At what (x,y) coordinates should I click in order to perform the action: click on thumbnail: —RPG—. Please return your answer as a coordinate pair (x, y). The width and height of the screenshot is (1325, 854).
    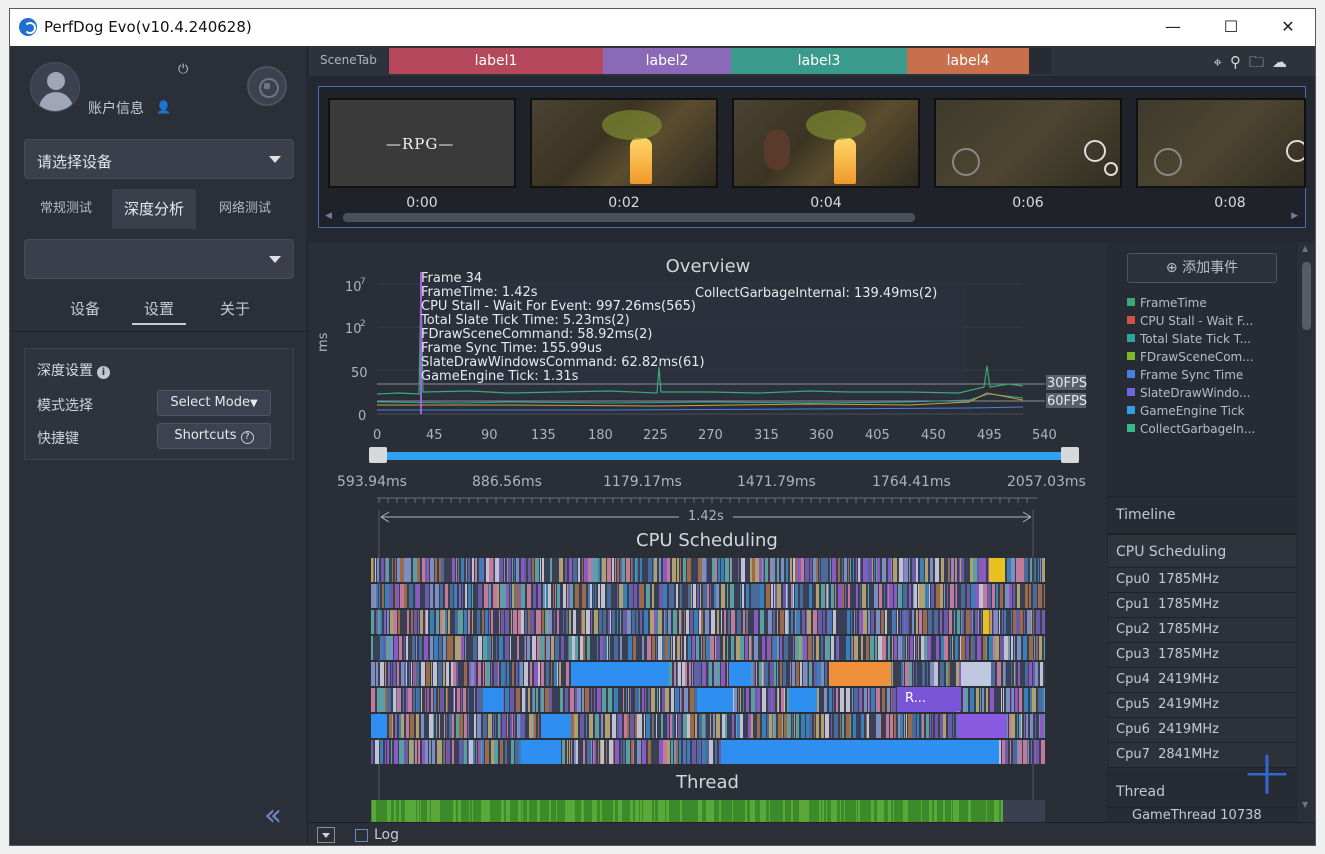
    Looking at the image, I should click on (422, 143).